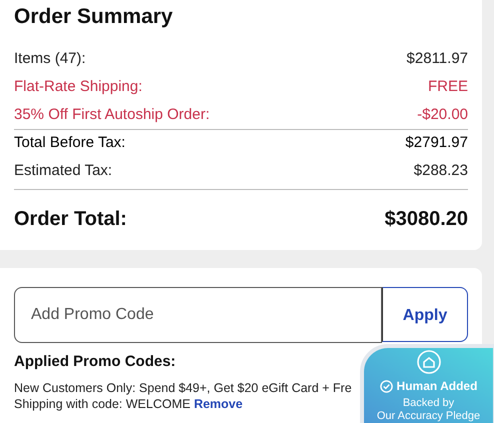 The width and height of the screenshot is (494, 423). I want to click on badge-subtitle: Backed by, so click(428, 403).